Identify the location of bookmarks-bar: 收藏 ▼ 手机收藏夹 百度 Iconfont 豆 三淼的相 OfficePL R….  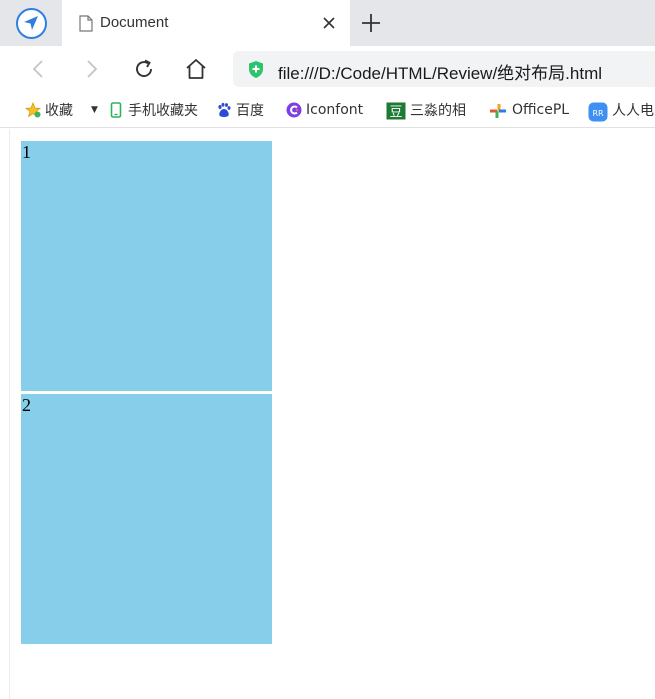
(327, 110).